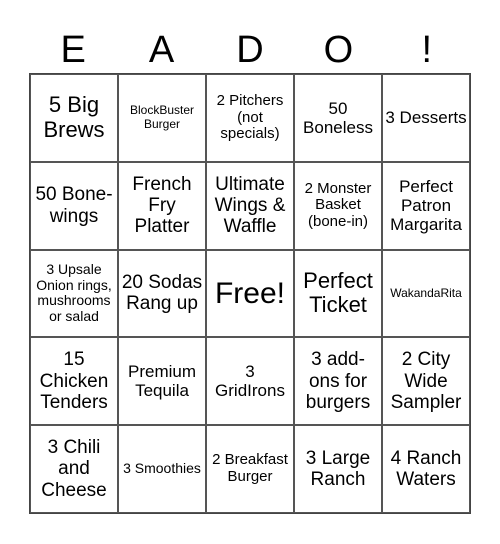 The height and width of the screenshot is (544, 500). I want to click on cell-label: French Fry Platter, so click(162, 205).